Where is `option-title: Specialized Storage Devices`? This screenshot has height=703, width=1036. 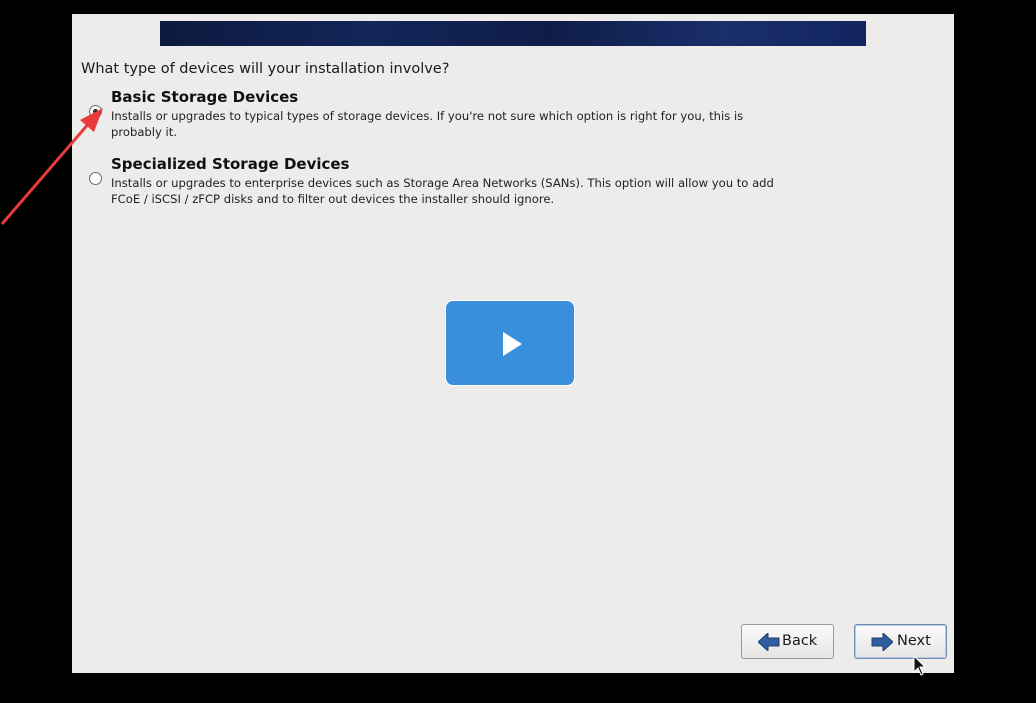
option-title: Specialized Storage Devices is located at coordinates (230, 164).